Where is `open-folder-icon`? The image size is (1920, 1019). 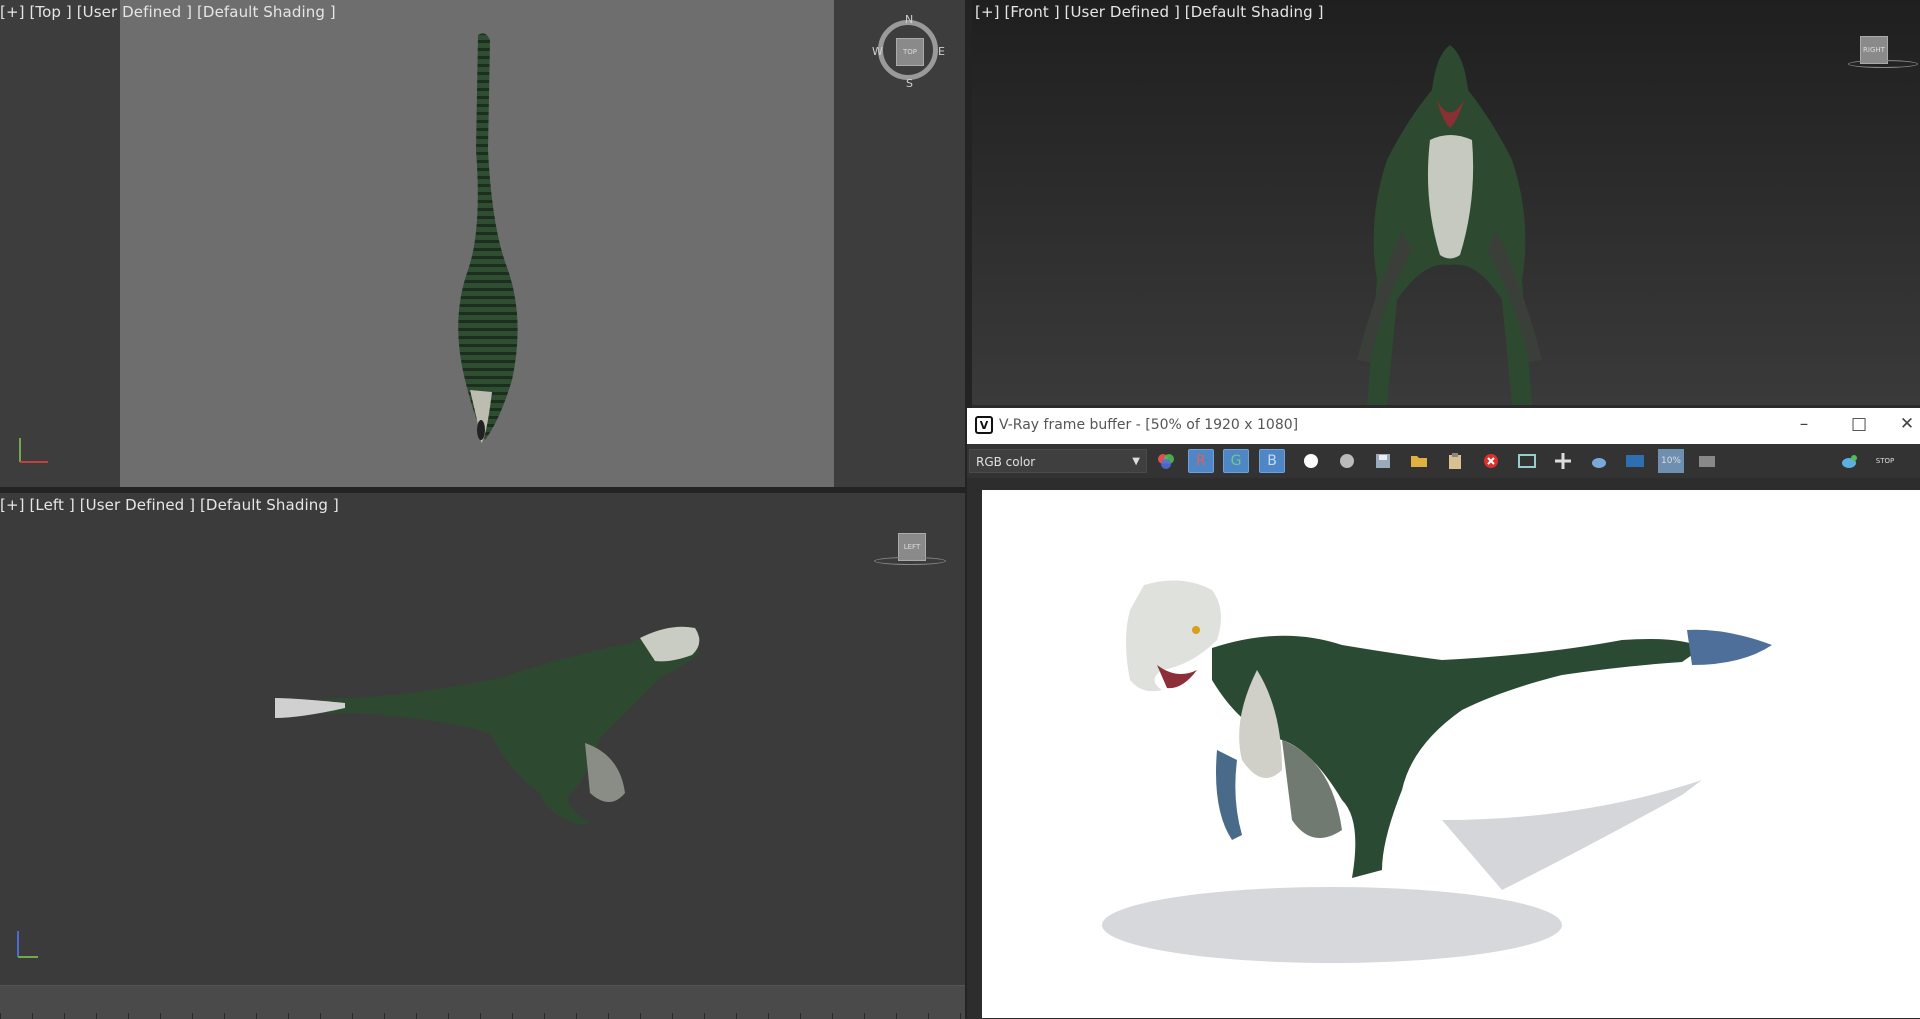 open-folder-icon is located at coordinates (1419, 461).